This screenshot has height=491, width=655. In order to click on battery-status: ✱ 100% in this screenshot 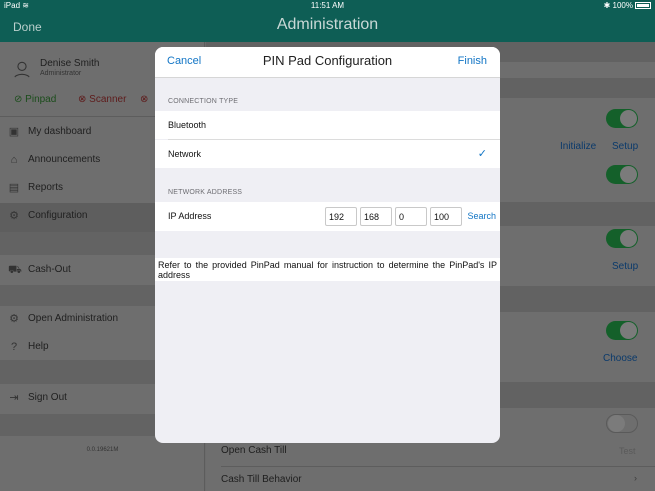, I will do `click(627, 5)`.